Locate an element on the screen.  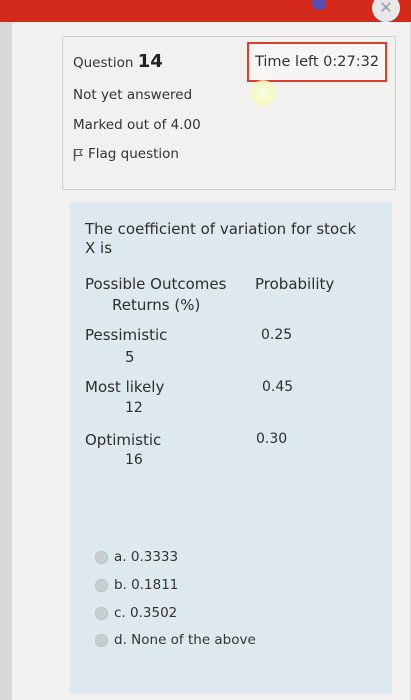
prompt-line-1: The coefficient of variation for stock is located at coordinates (221, 229).